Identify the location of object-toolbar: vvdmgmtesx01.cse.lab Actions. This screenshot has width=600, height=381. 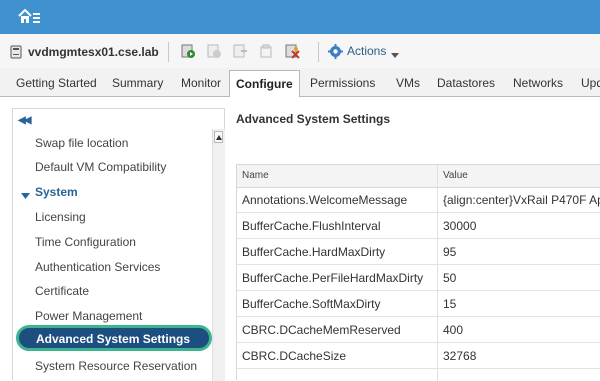
(300, 51).